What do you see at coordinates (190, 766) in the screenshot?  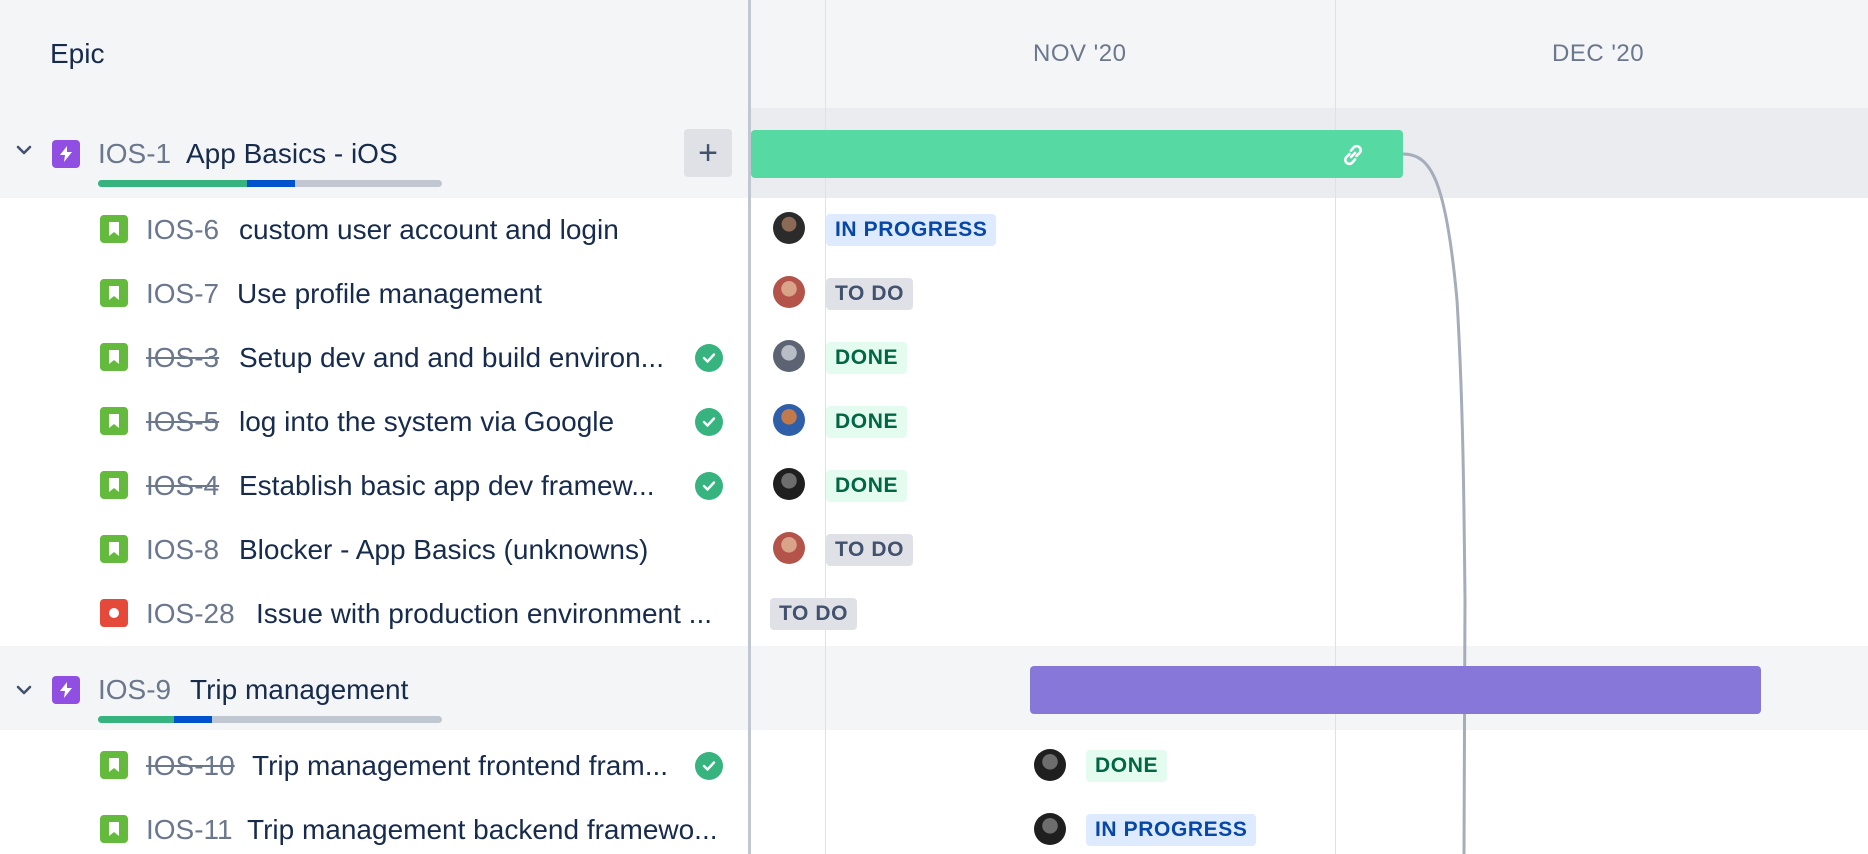 I see `issue-key: IOS-10` at bounding box center [190, 766].